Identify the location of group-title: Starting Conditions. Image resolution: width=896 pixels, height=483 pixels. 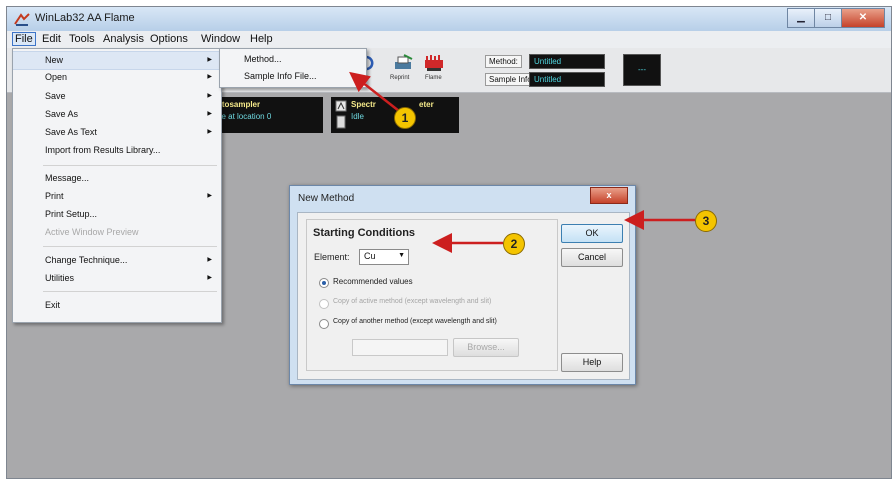
(364, 233).